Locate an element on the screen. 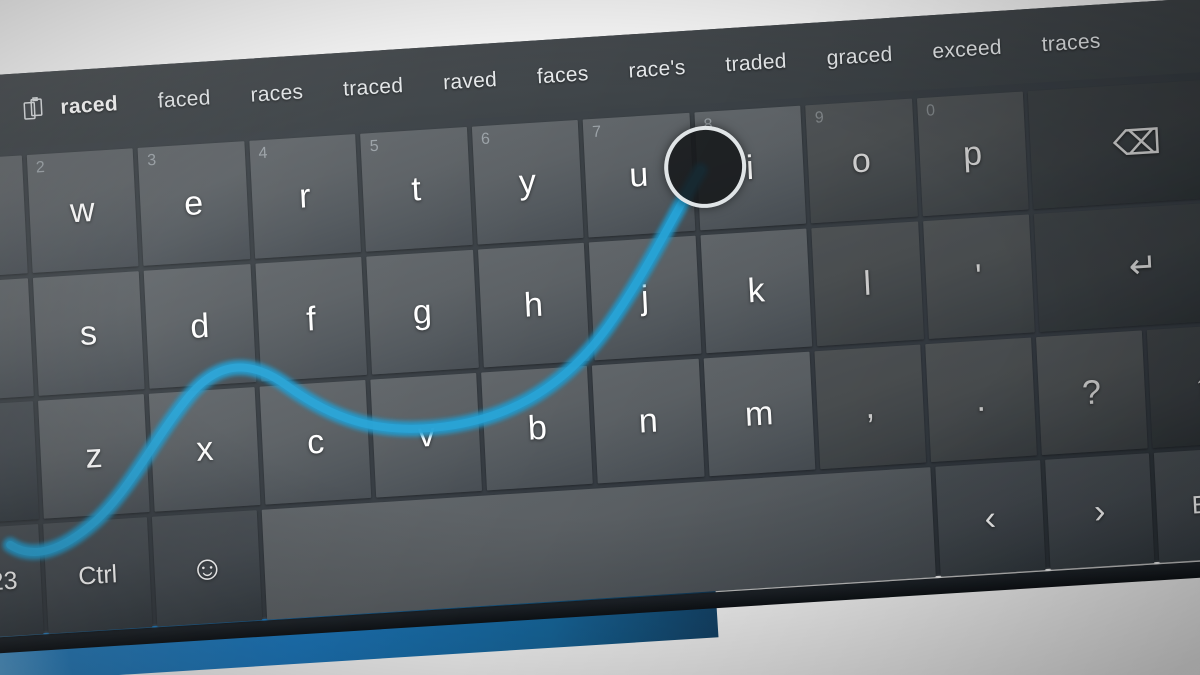 The height and width of the screenshot is (675, 1200). key-e: 3e is located at coordinates (193, 203).